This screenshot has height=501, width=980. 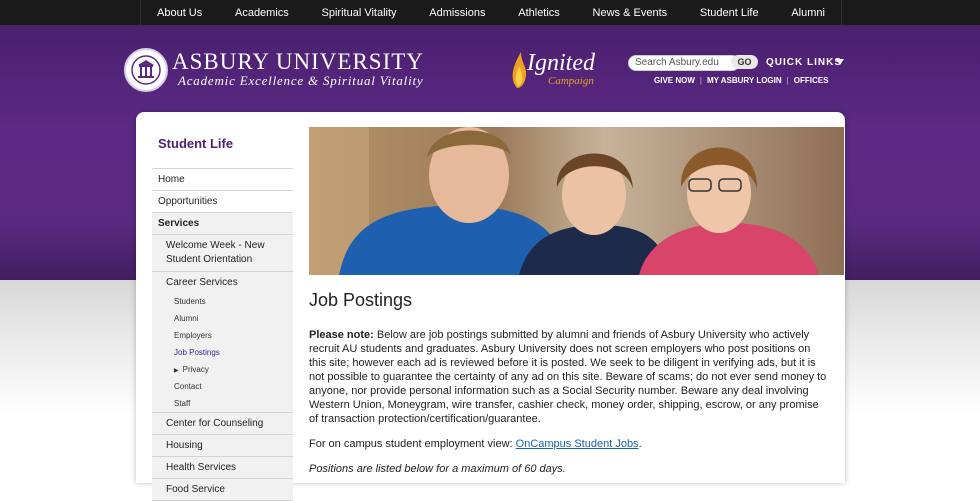 I want to click on sidebar-item-career-services: Career Services, so click(x=222, y=282).